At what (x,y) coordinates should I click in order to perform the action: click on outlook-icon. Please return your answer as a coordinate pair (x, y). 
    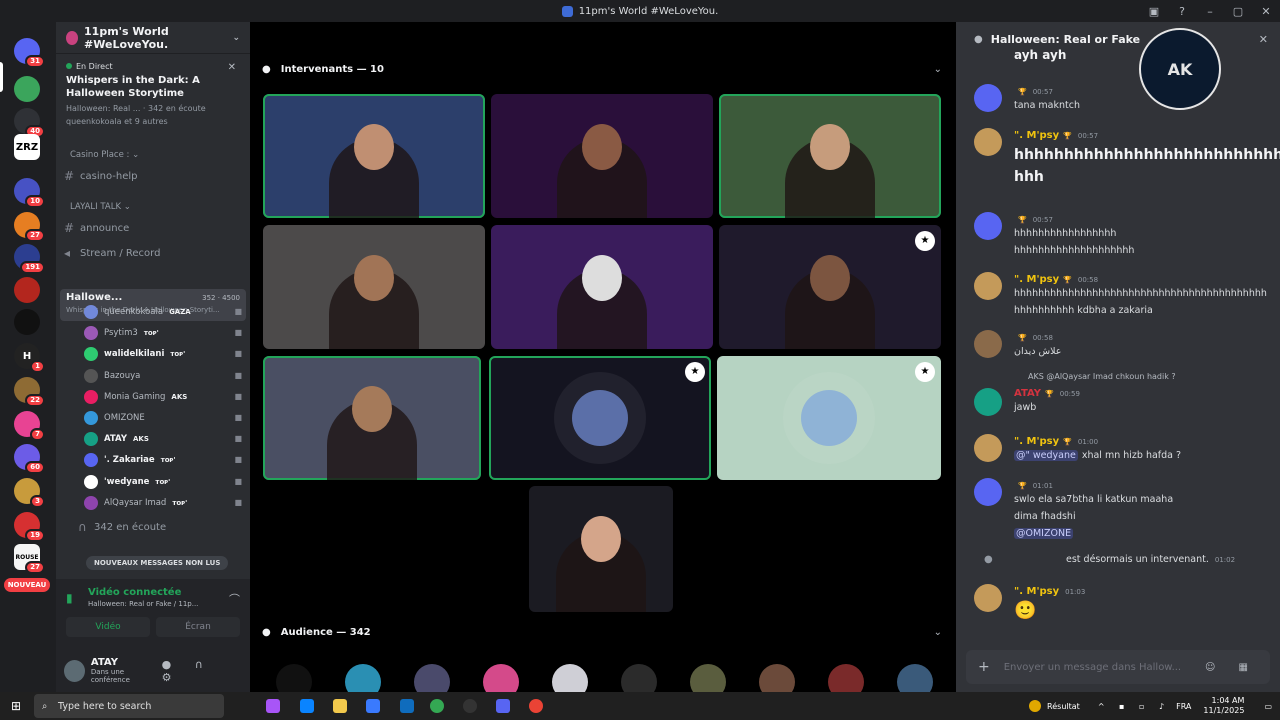
    Looking at the image, I should click on (407, 706).